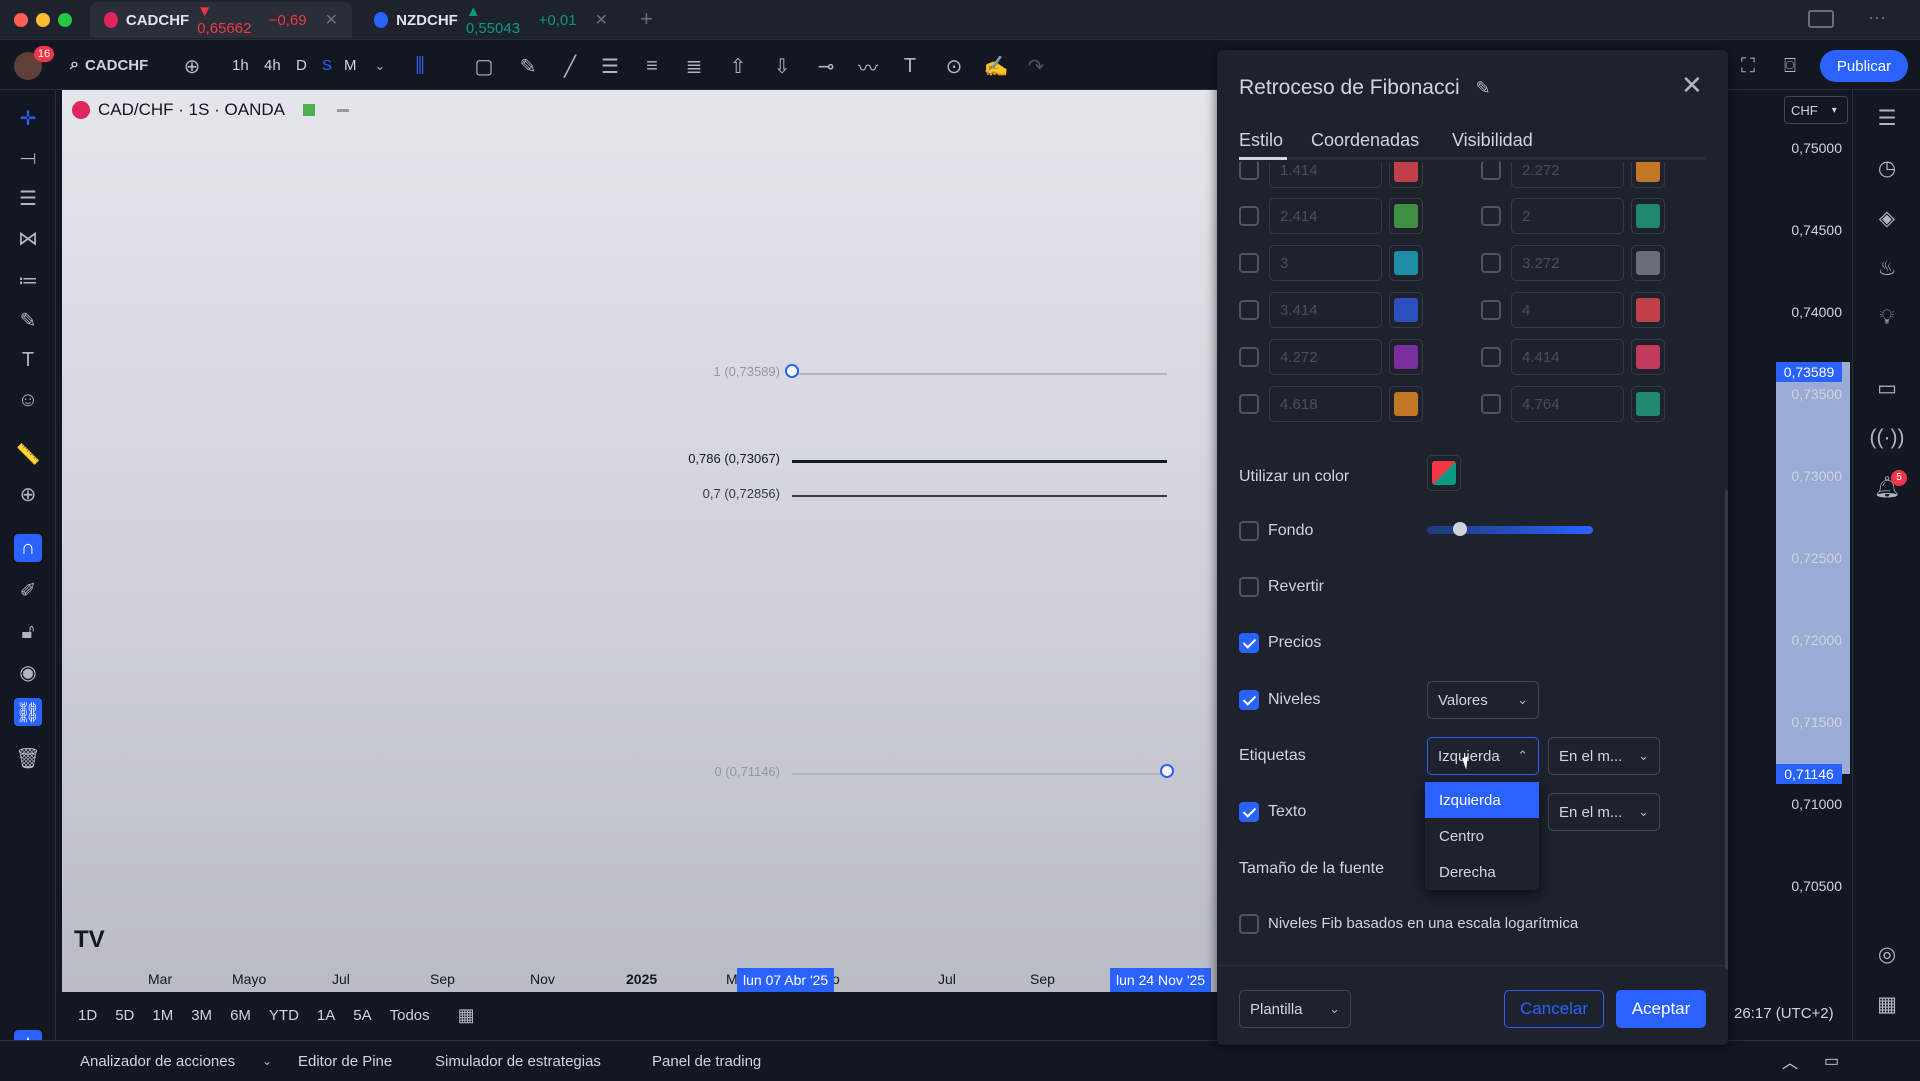  What do you see at coordinates (350, 65) in the screenshot?
I see `interval-m: M` at bounding box center [350, 65].